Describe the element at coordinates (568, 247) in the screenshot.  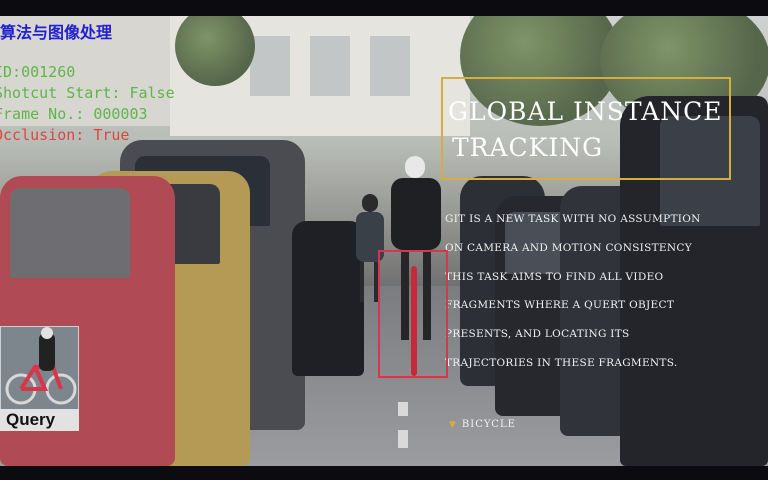
I see `description-line: ON CAMERA AND MOTION CONSISTENCY` at that location.